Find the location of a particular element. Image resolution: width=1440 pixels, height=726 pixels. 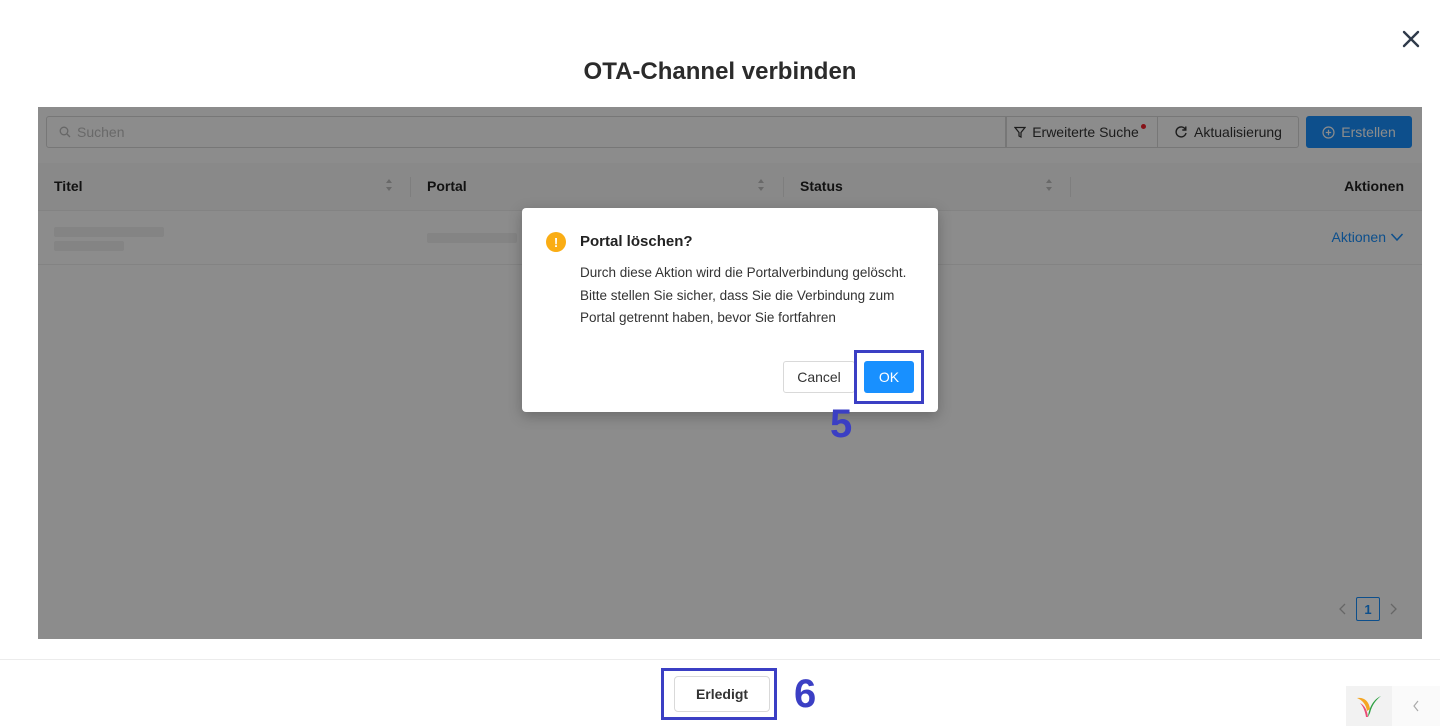

modal-title: OTA-Channel verbinden is located at coordinates (720, 71).